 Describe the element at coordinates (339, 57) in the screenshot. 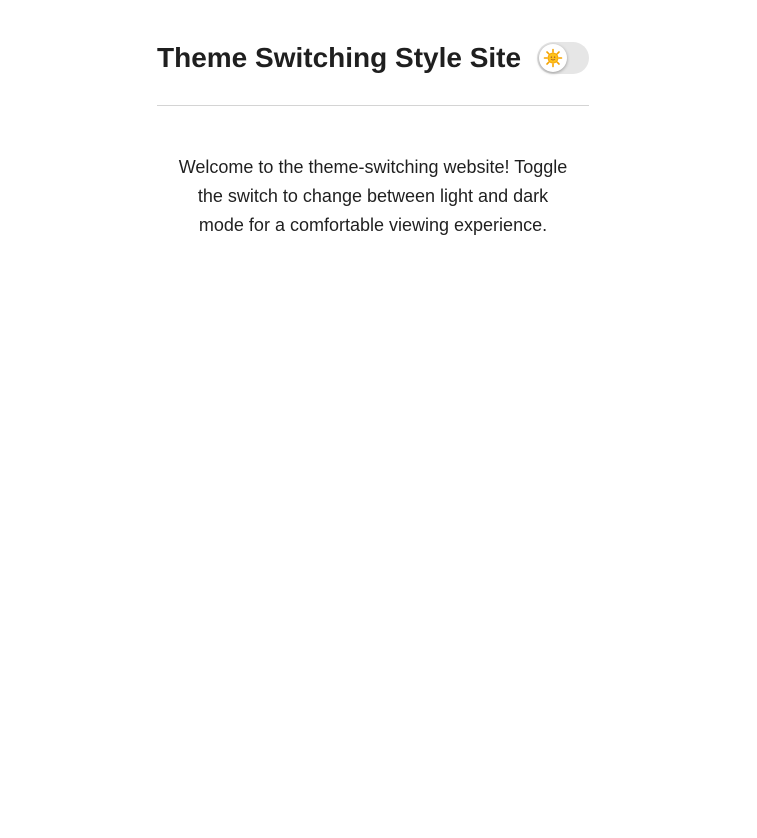

I see `site-title: Theme Switching Style Site` at that location.